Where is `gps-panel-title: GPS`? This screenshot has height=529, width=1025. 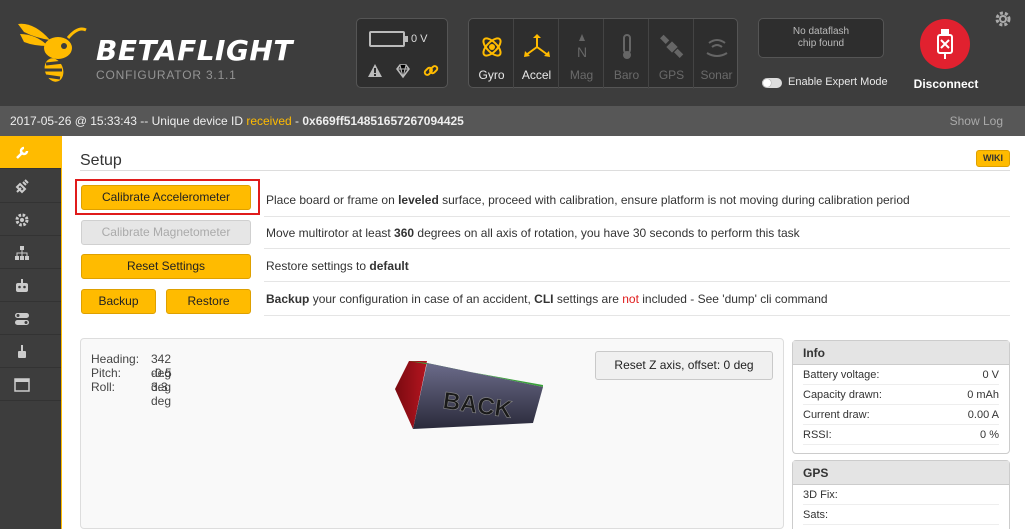
gps-panel-title: GPS is located at coordinates (901, 473).